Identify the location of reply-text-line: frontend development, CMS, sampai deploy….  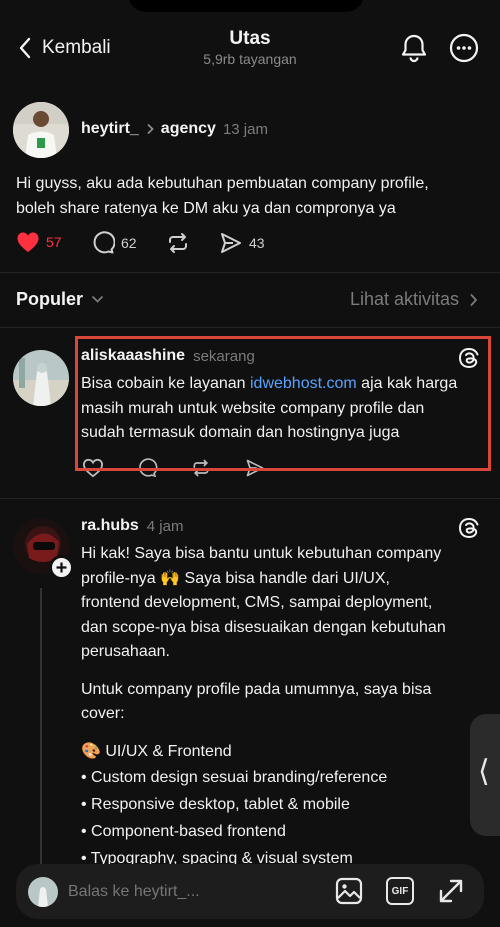
(257, 602).